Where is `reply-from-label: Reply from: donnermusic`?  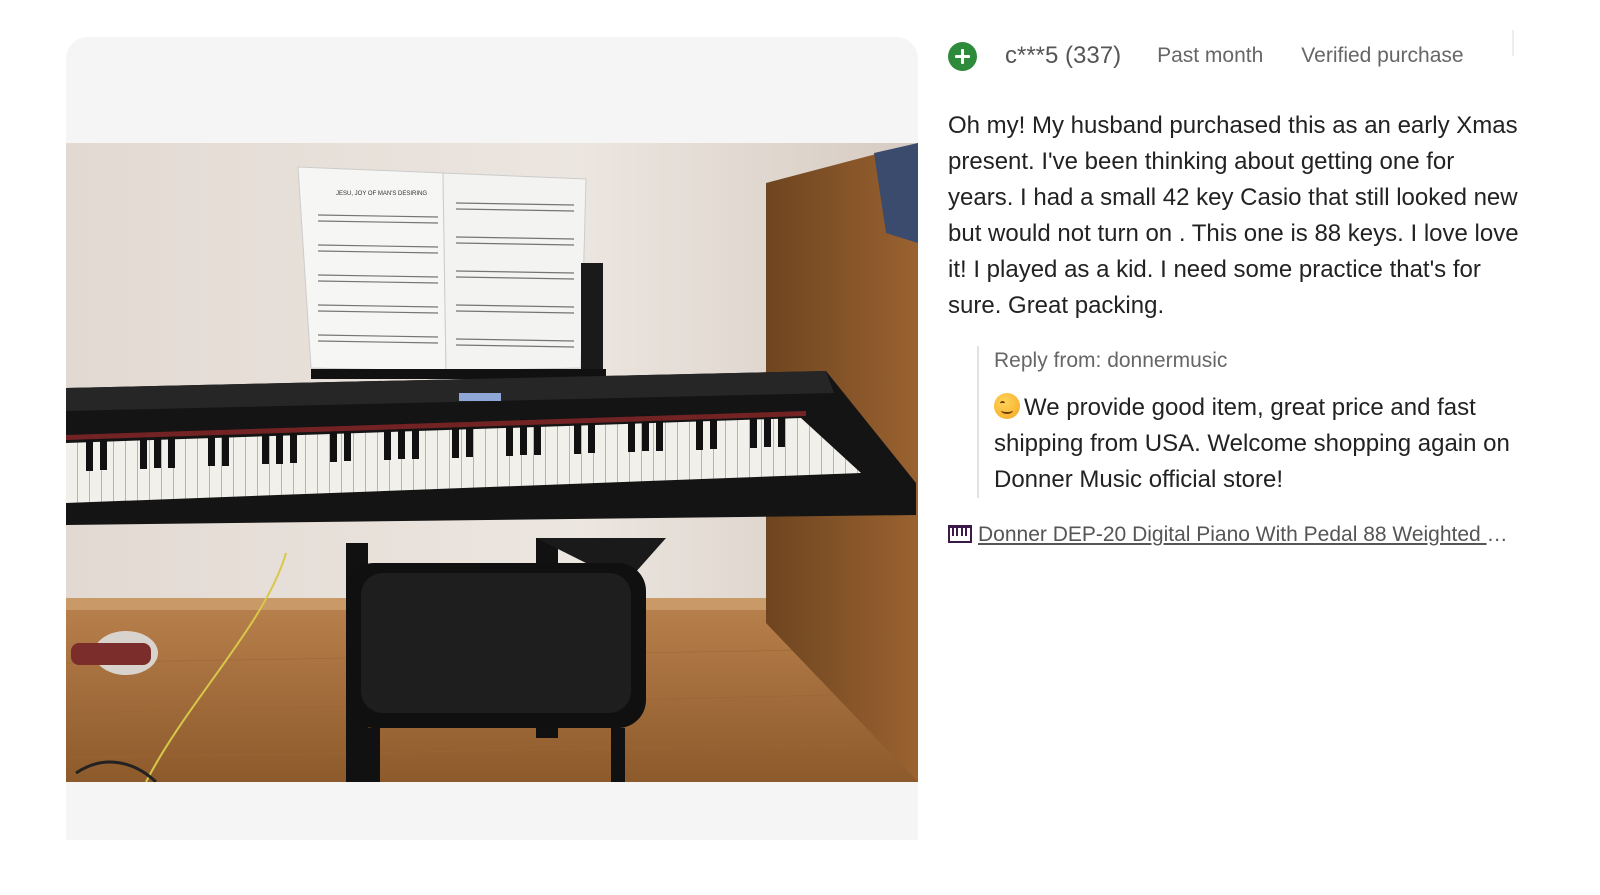 reply-from-label: Reply from: donnermusic is located at coordinates (1111, 360).